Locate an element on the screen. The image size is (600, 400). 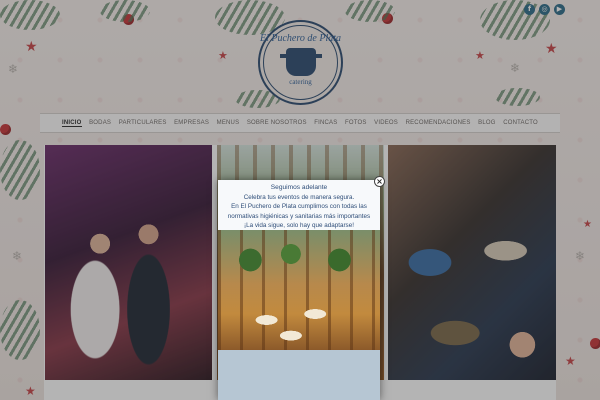
logo-name: El Puchero de Plata is located at coordinates (300, 38).